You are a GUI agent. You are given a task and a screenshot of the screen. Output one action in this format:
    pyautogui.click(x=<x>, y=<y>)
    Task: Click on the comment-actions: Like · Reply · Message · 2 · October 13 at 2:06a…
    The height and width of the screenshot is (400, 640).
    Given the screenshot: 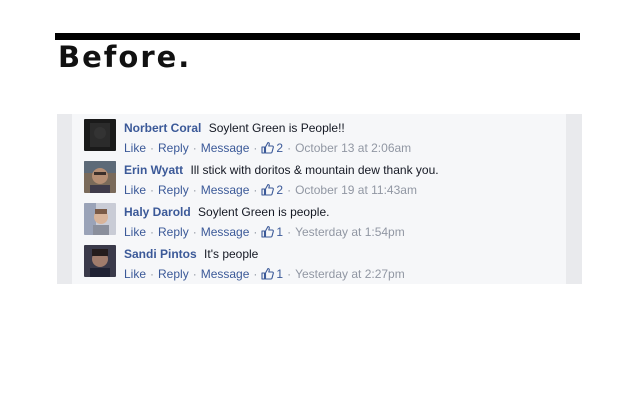 What is the action you would take?
    pyautogui.click(x=344, y=149)
    